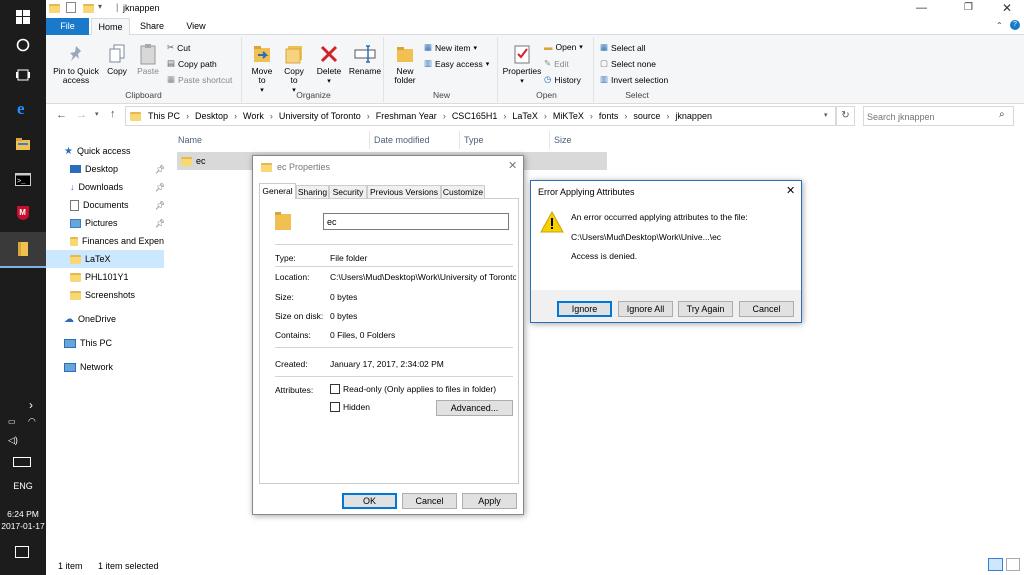  What do you see at coordinates (117, 223) in the screenshot?
I see `nav-pictures: Pictures` at bounding box center [117, 223].